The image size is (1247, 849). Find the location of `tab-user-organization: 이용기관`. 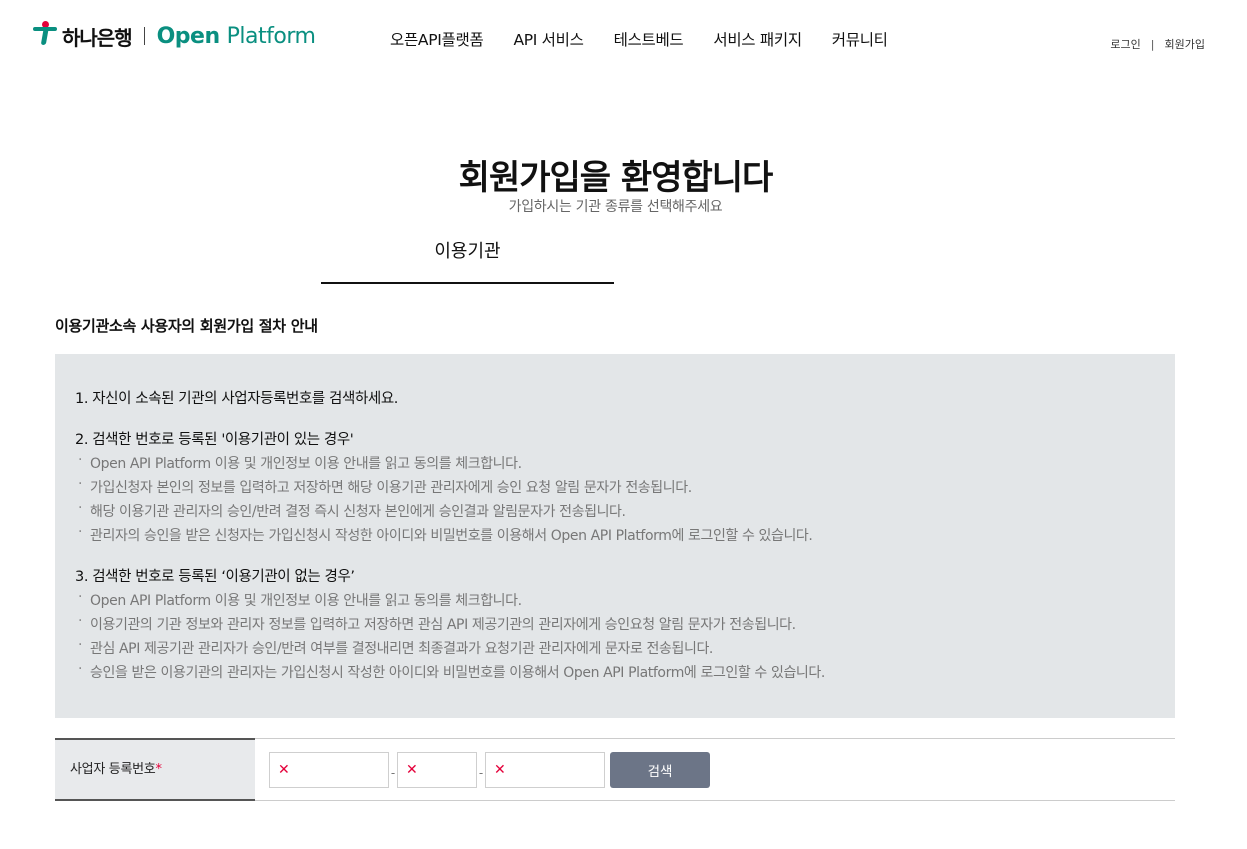

tab-user-organization: 이용기관 is located at coordinates (467, 261).